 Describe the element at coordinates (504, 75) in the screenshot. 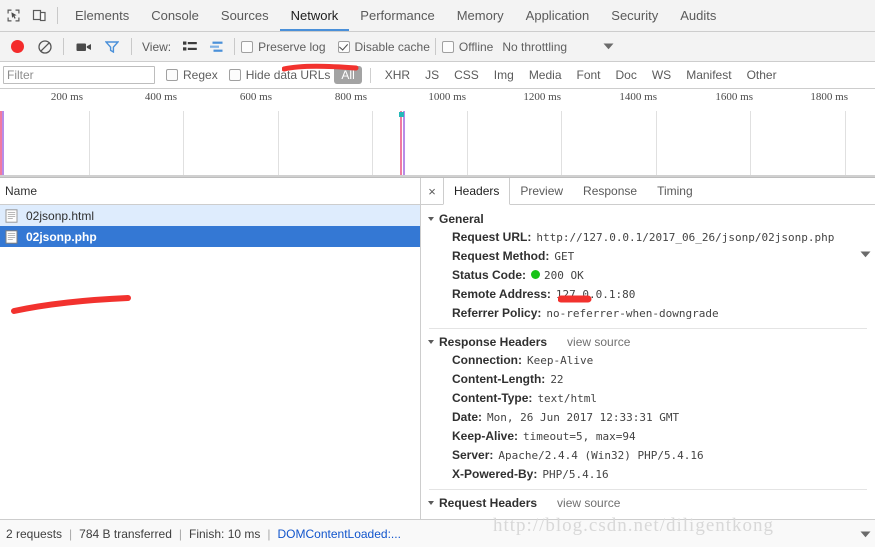

I see `type-filter-img: Img` at that location.